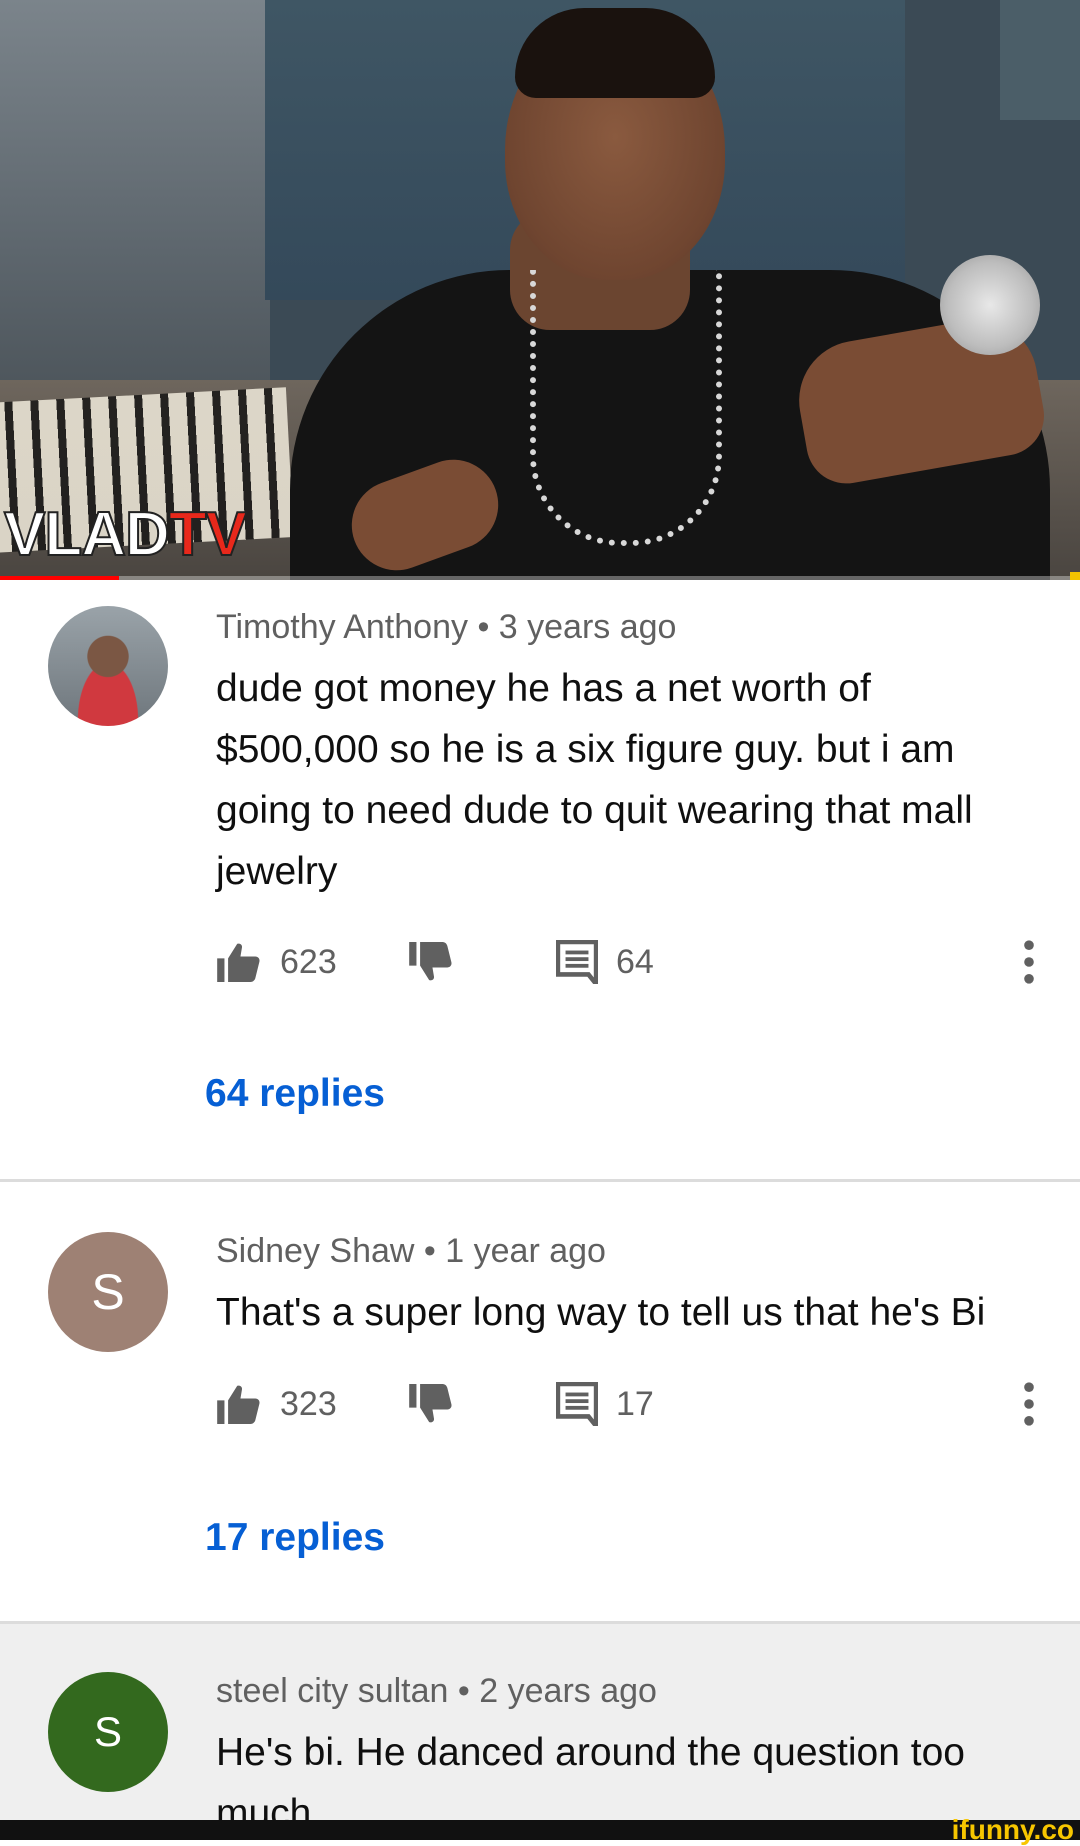  I want to click on comment-actions: 623 64, so click(631, 962).